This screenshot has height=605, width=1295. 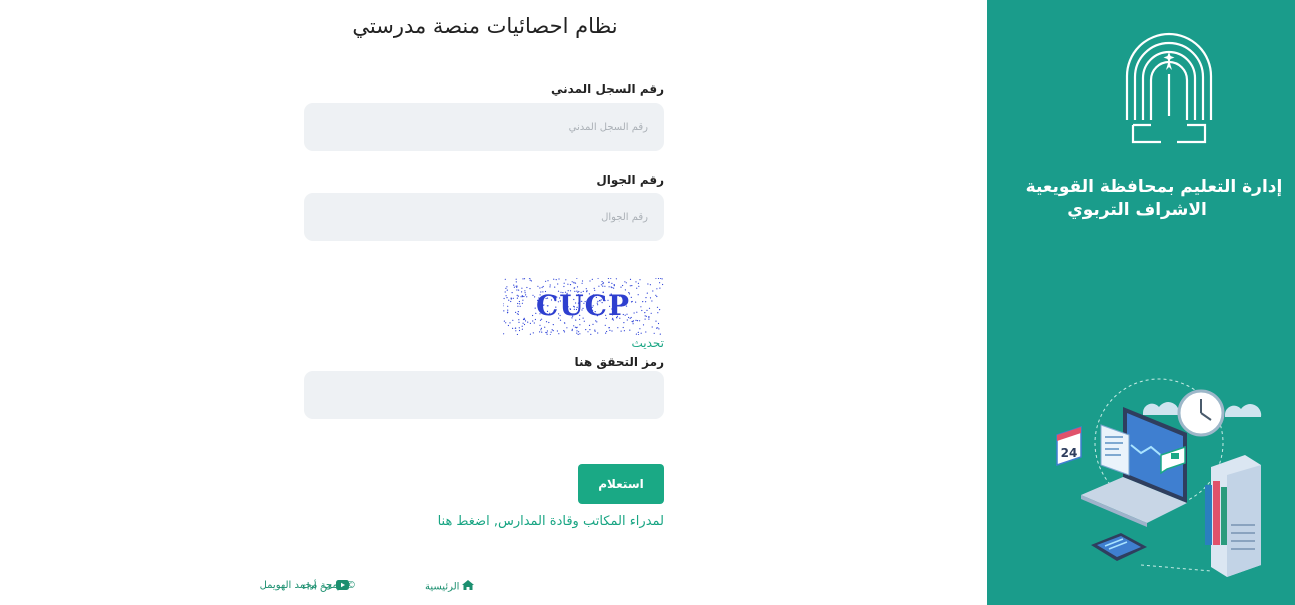 I want to click on cloud-icon-left, so click(x=1161, y=408).